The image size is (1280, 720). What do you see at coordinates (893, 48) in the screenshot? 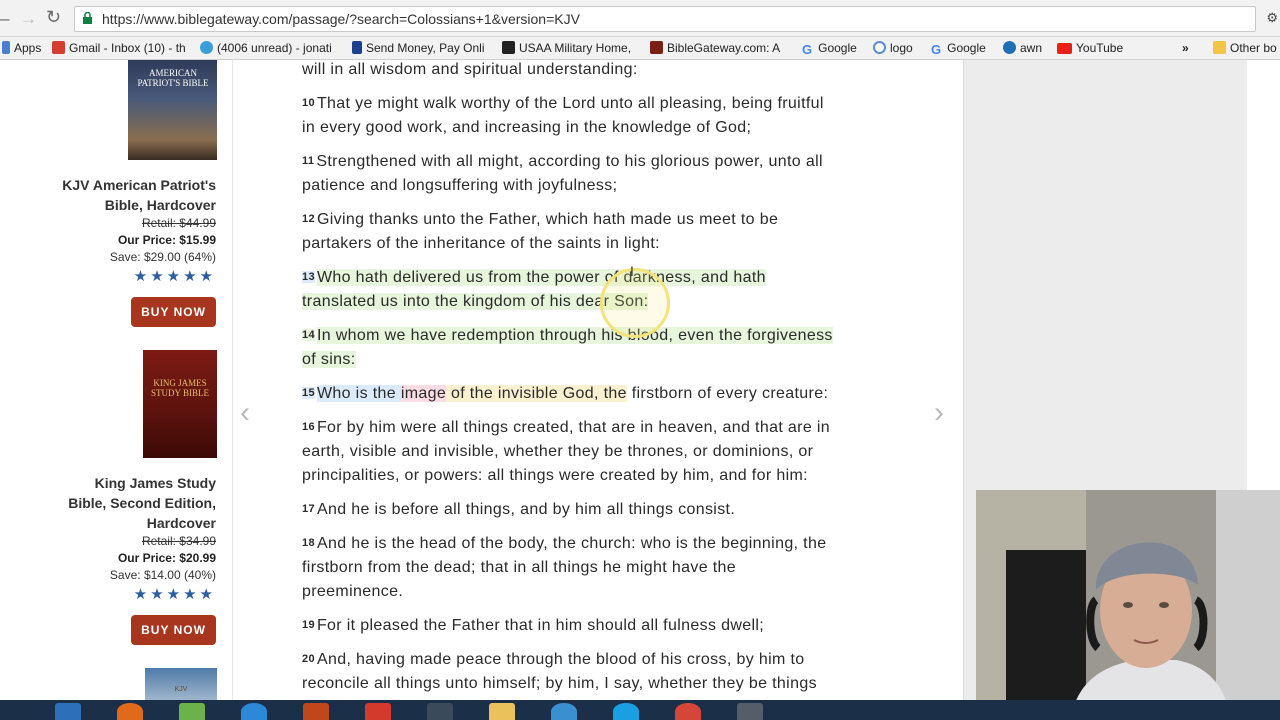
I see `bookmark-logo: logo` at bounding box center [893, 48].